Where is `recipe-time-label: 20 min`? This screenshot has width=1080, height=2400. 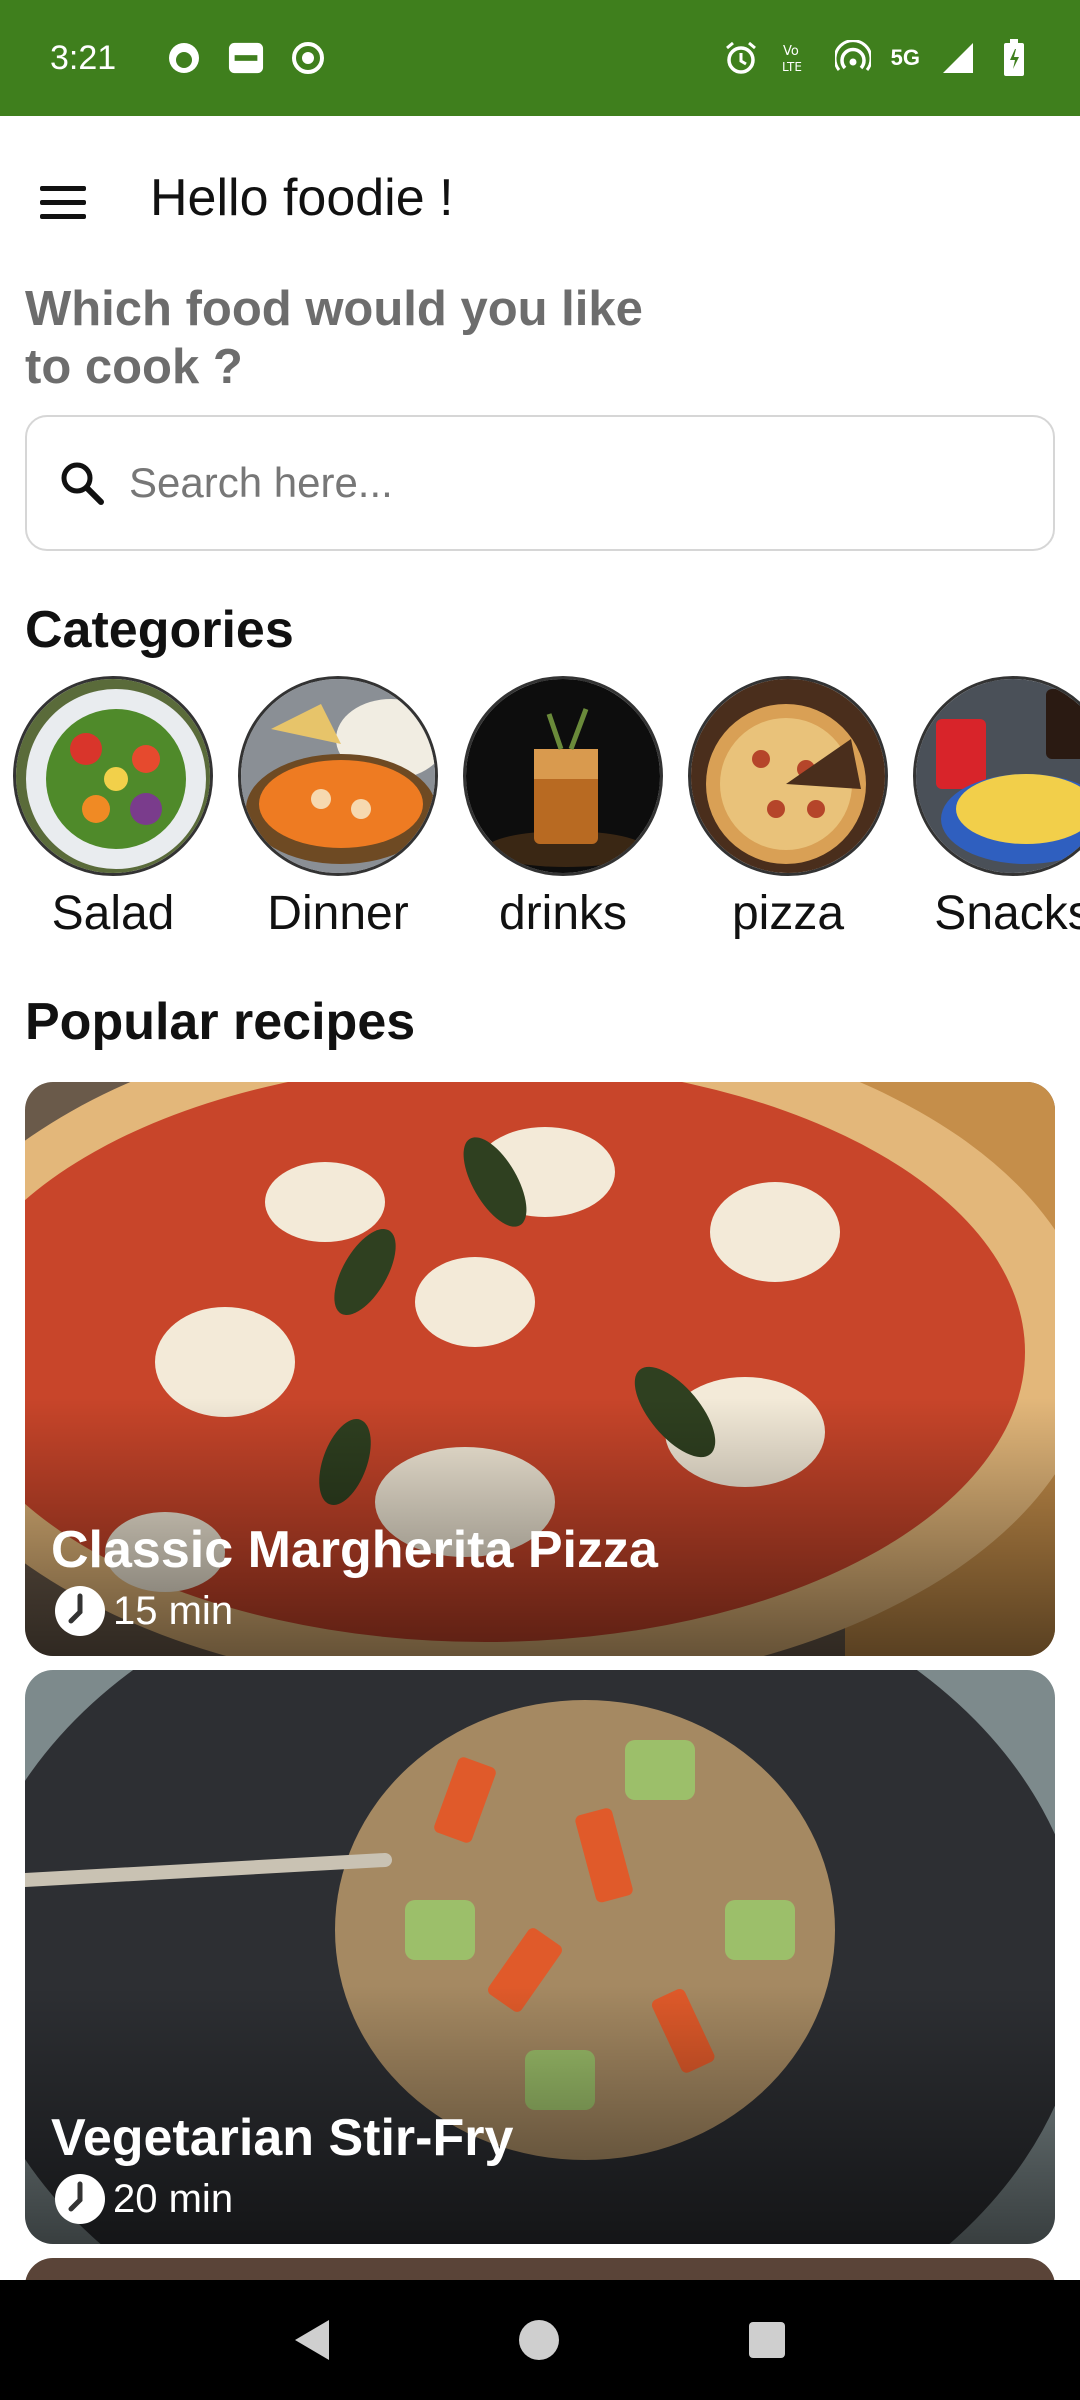 recipe-time-label: 20 min is located at coordinates (173, 2198).